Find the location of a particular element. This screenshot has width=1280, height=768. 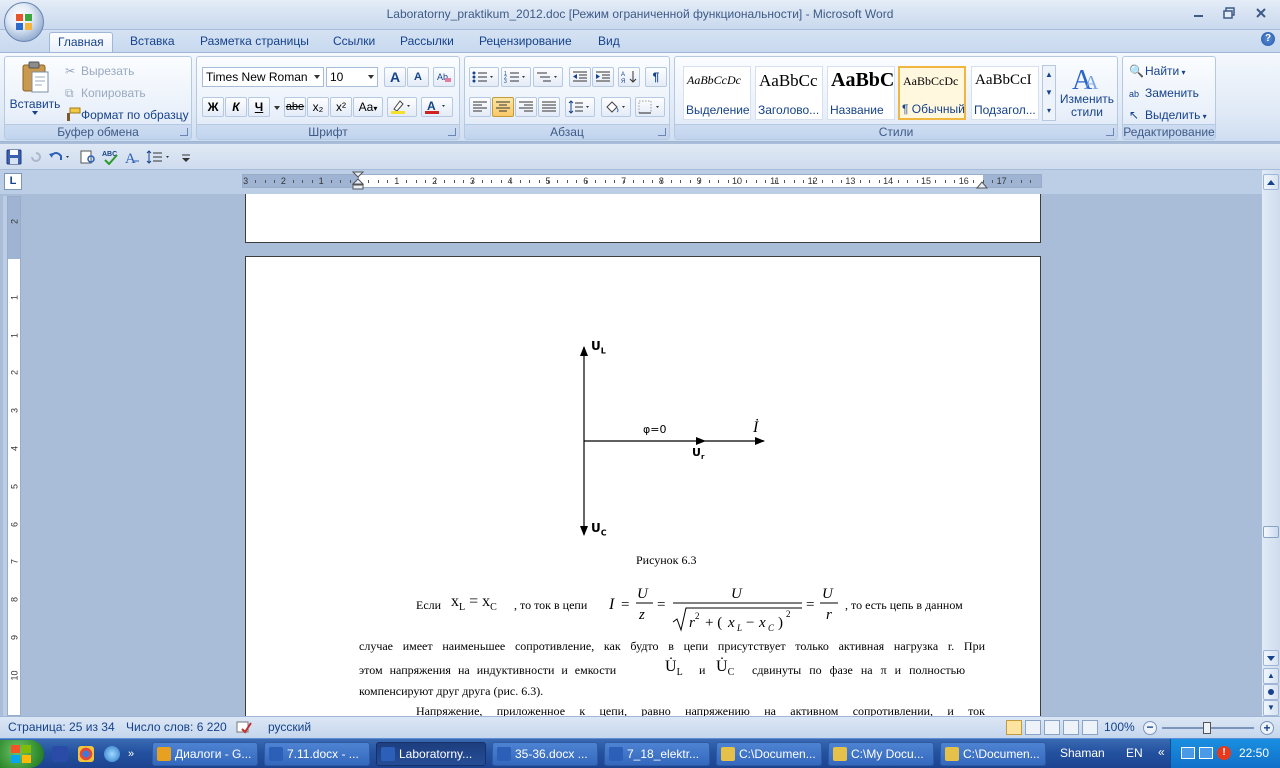

quicklaunch-more-icon: » is located at coordinates (135, 754).